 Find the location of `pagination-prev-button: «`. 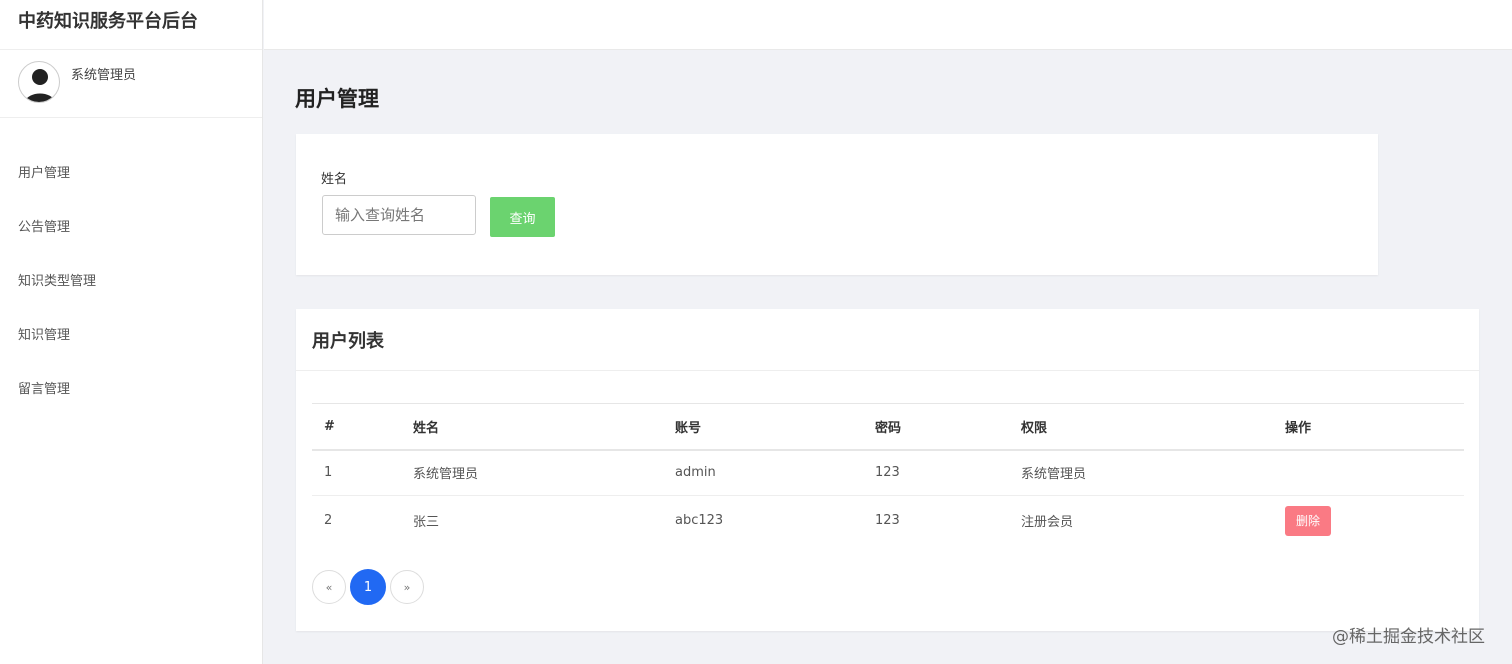

pagination-prev-button: « is located at coordinates (329, 587).